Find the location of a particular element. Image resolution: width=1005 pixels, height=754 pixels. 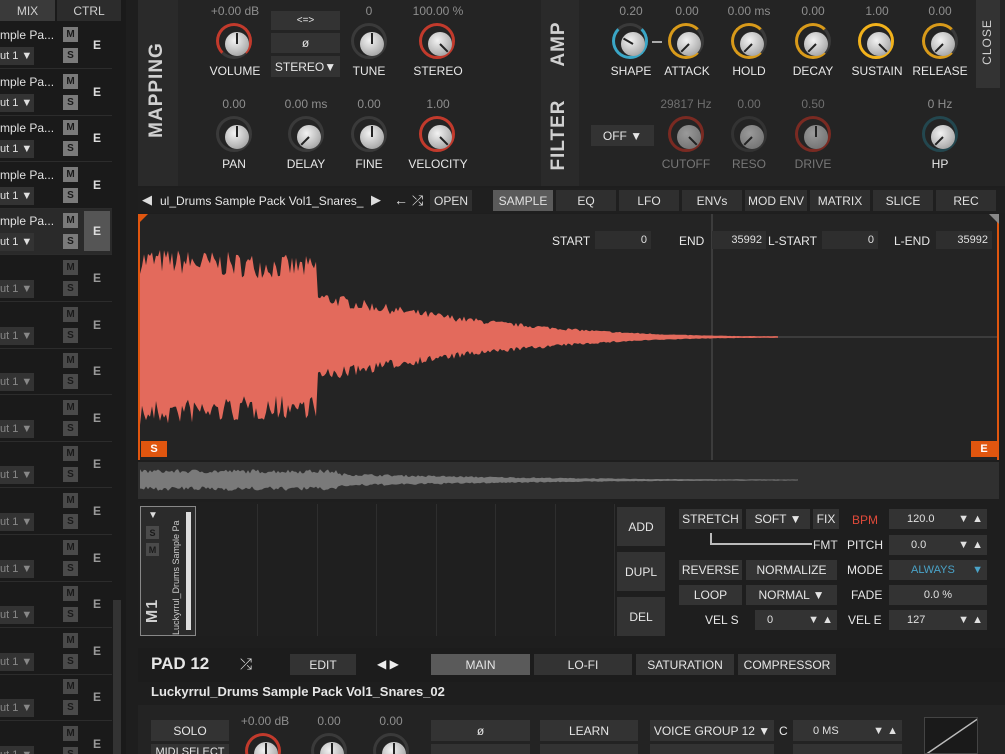

reso-knob is located at coordinates (749, 134).